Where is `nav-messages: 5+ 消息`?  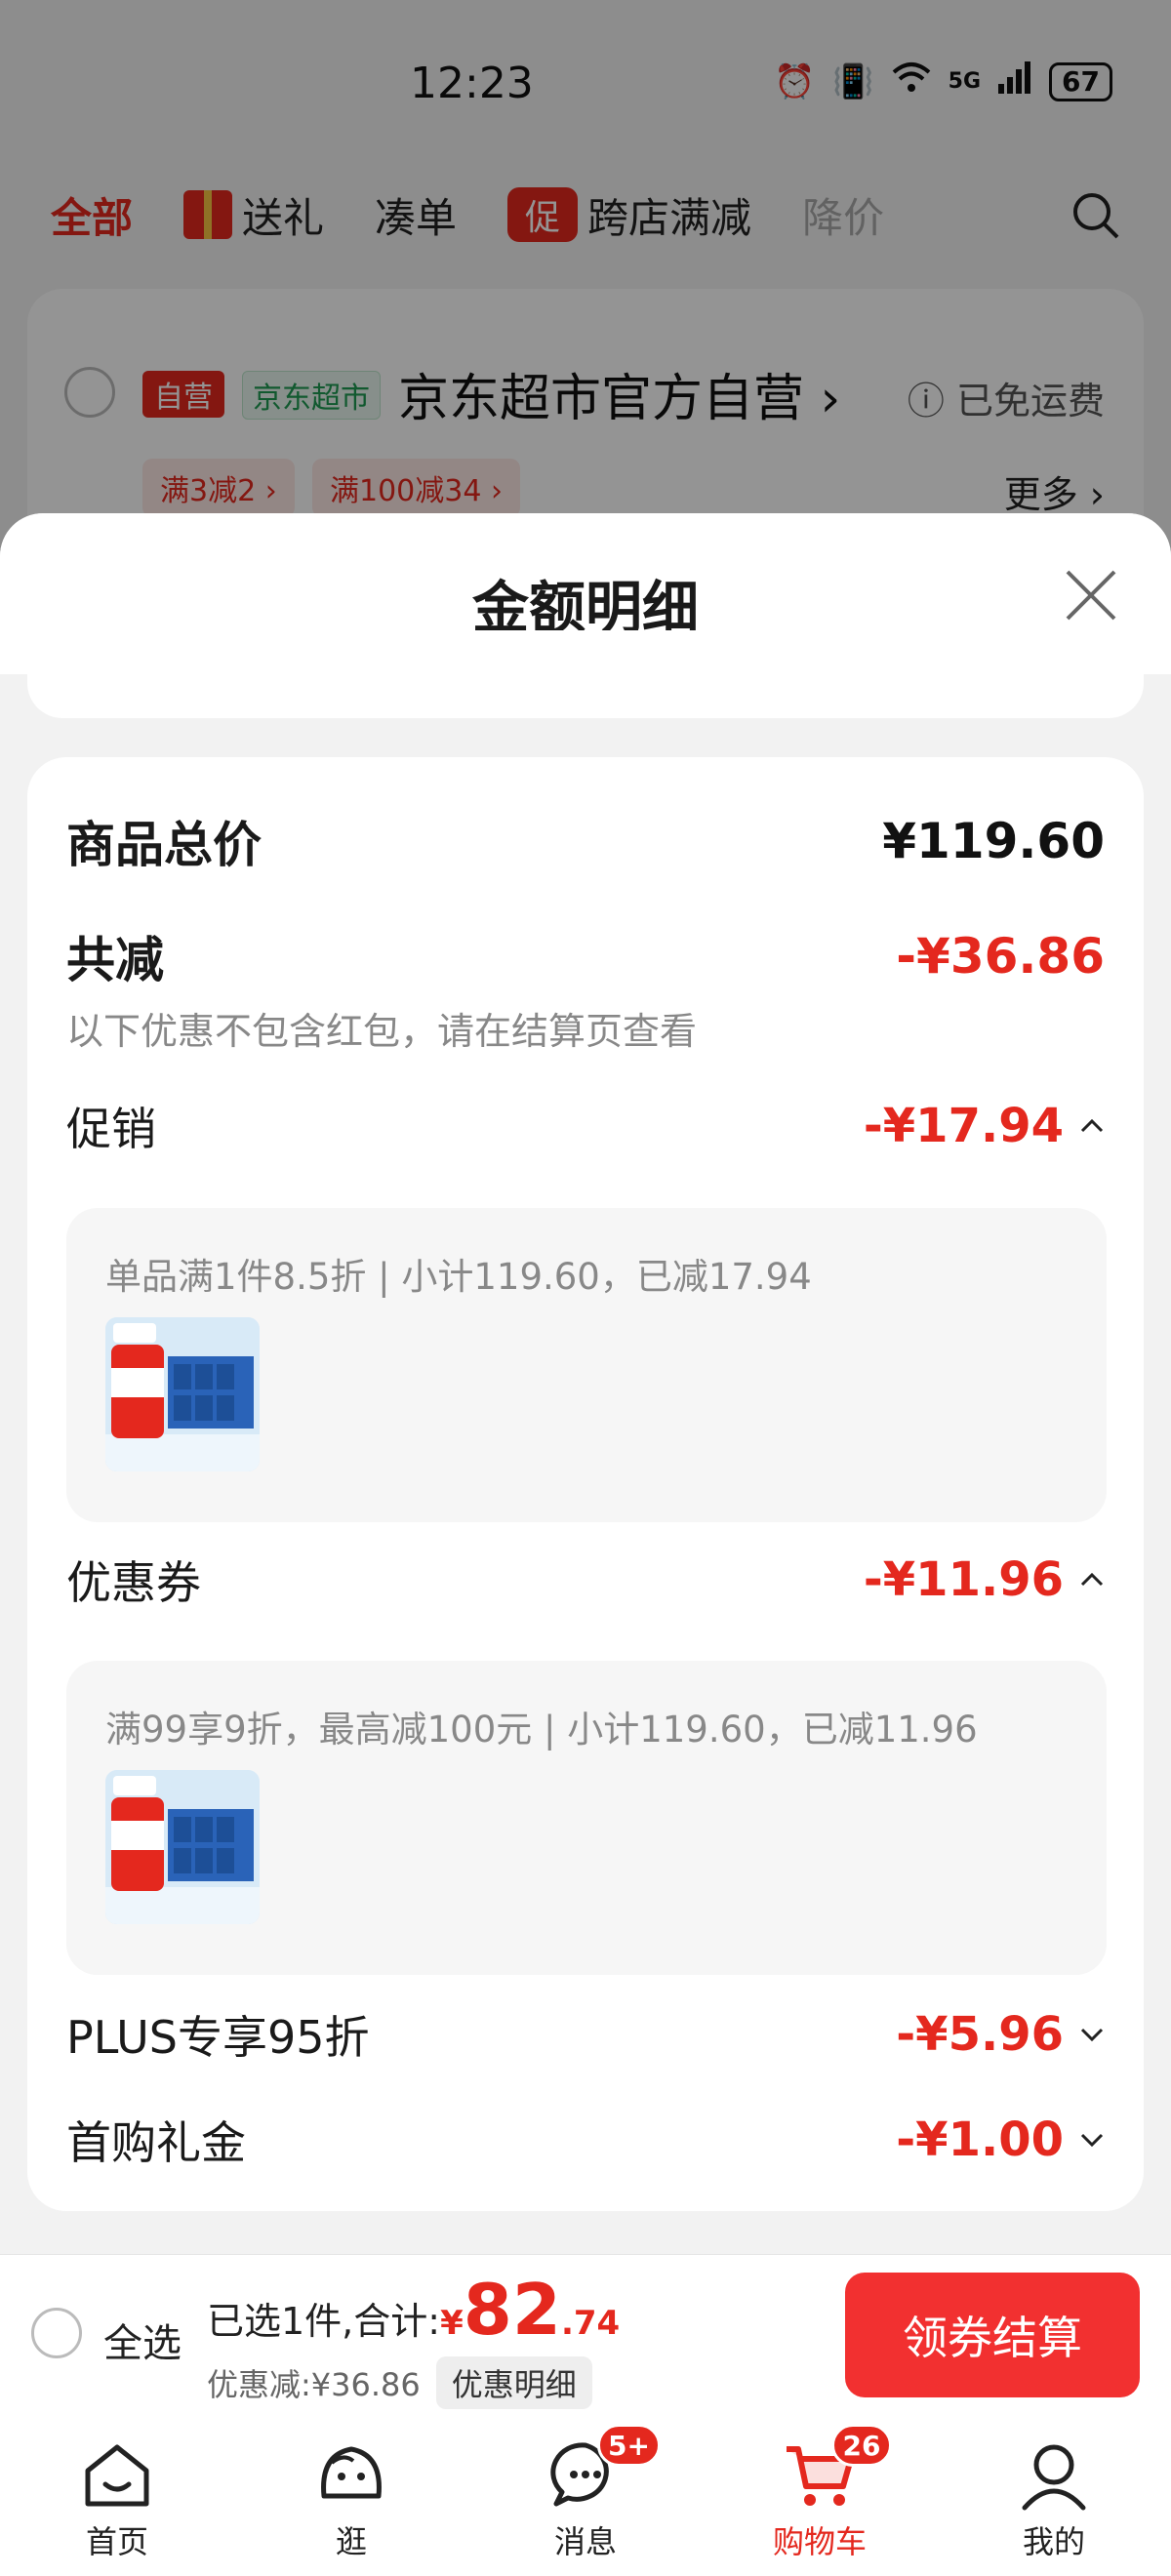 nav-messages: 5+ 消息 is located at coordinates (585, 2495).